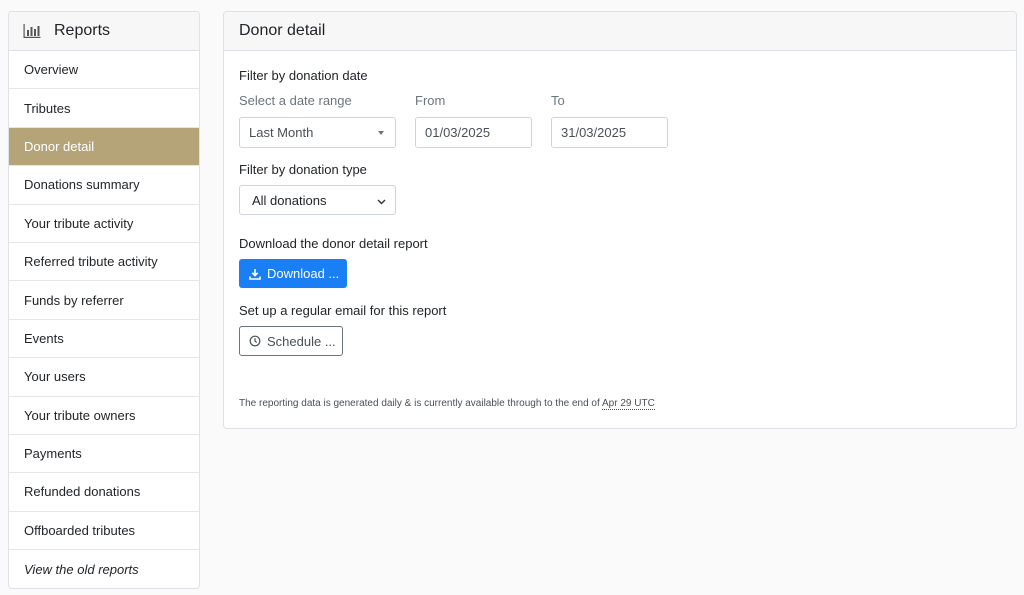  What do you see at coordinates (104, 224) in the screenshot?
I see `sidebar-item-your-tribute-activity: Your tribute activity` at bounding box center [104, 224].